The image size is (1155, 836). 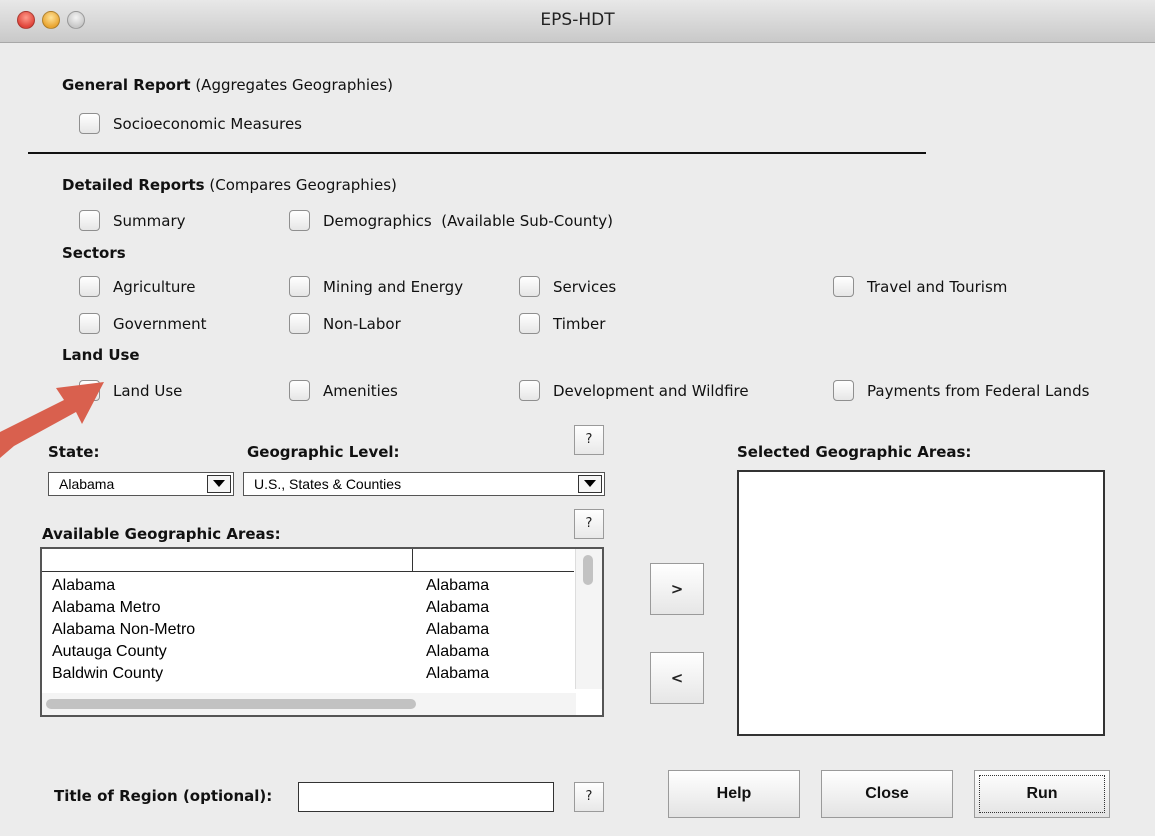 I want to click on general-report-header: General Report (Aggregates Geographies), so click(x=227, y=85).